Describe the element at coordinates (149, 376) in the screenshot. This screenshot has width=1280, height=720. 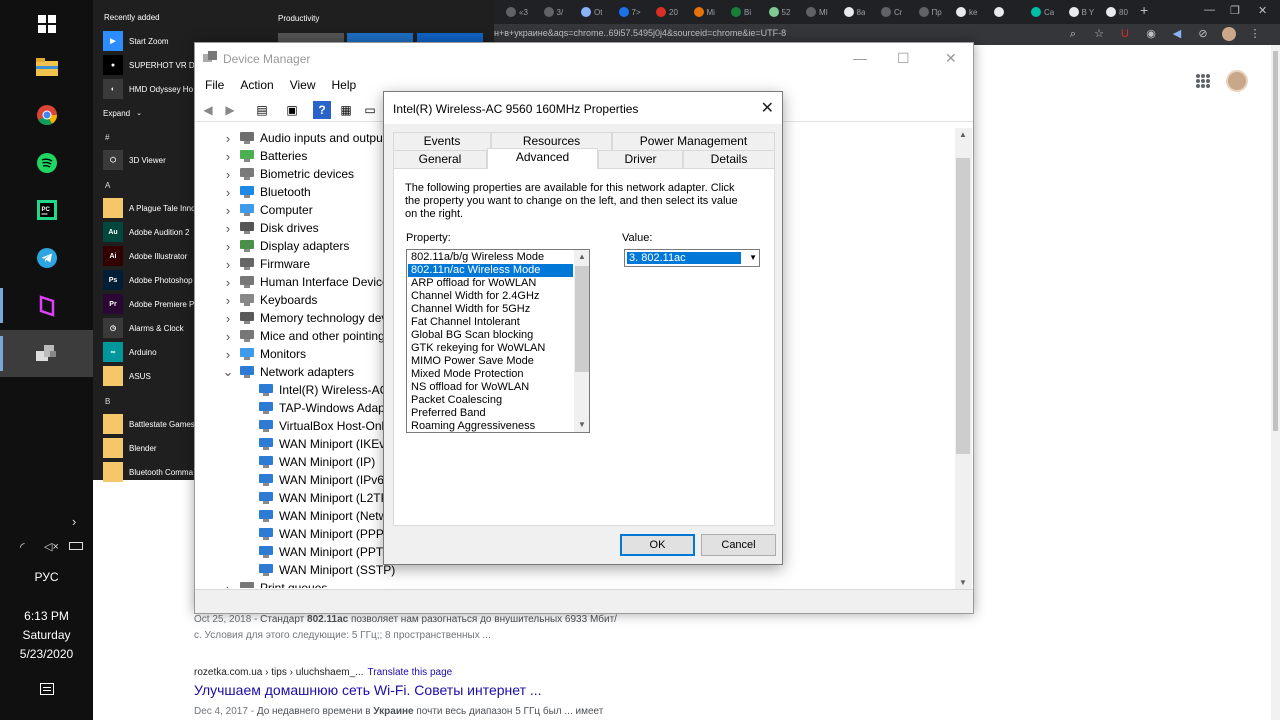
I see `start-menu-app: ASUS` at that location.